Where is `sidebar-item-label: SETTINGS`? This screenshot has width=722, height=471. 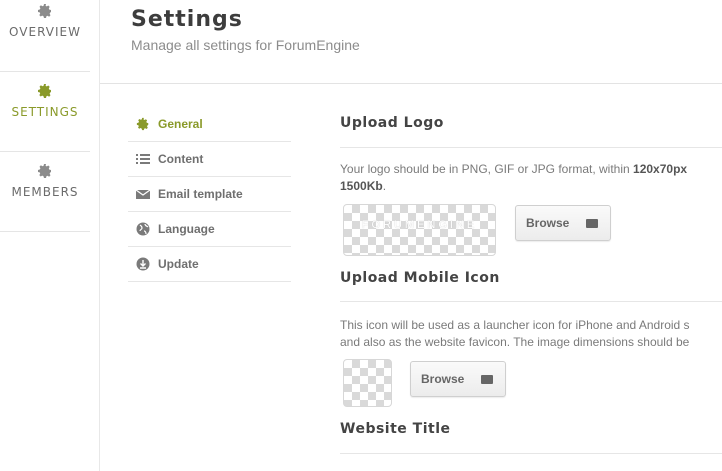
sidebar-item-label: SETTINGS is located at coordinates (45, 112).